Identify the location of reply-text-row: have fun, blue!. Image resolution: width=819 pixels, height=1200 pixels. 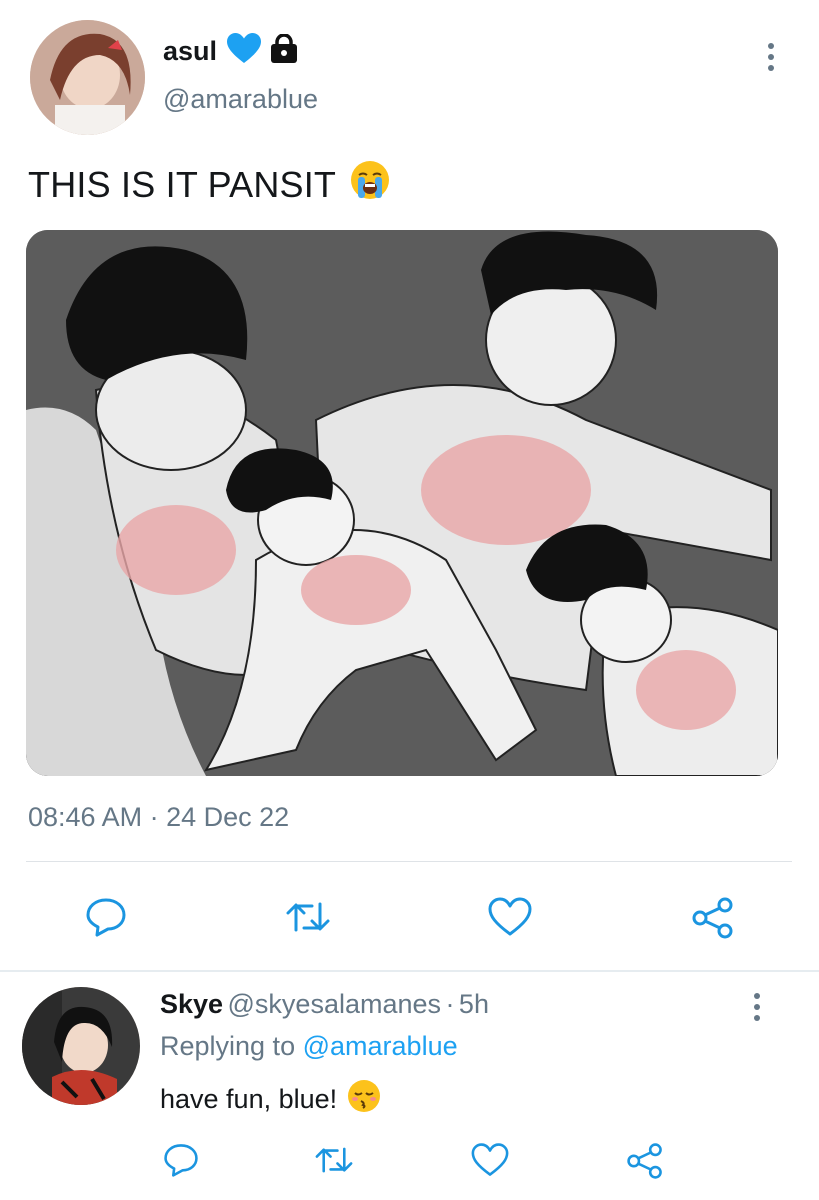
(270, 1099).